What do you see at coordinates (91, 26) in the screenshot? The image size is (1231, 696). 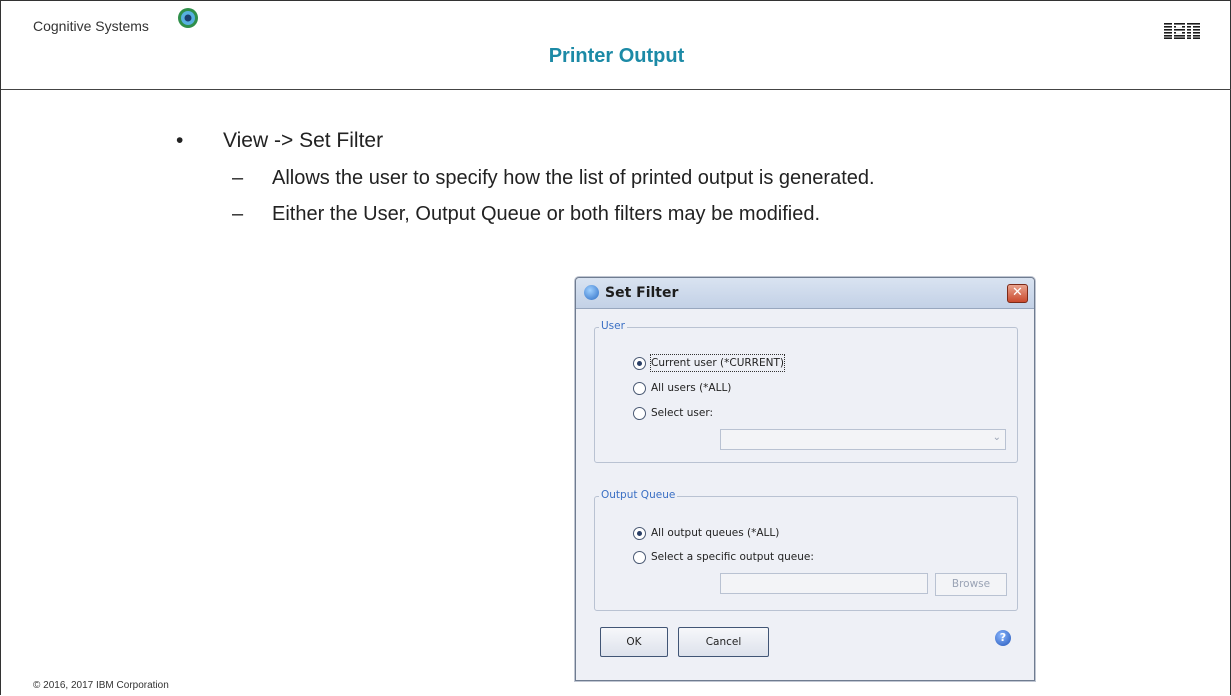 I see `brand-label: Cognitive Systems` at bounding box center [91, 26].